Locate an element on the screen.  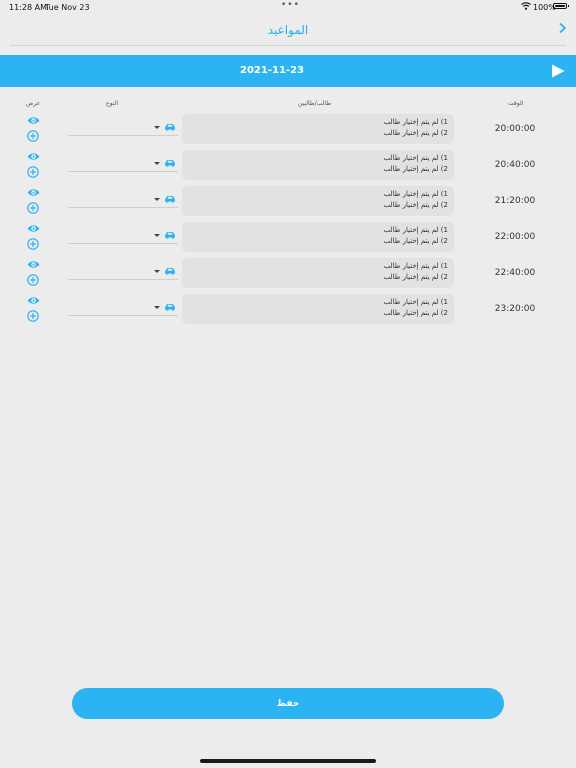
appointment-time: 21:20:00 is located at coordinates (515, 201).